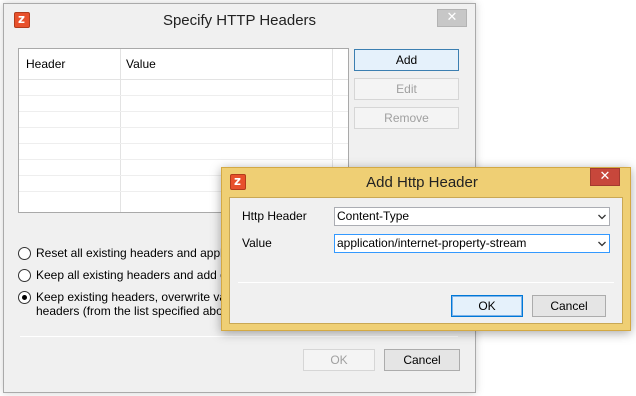 This screenshot has height=396, width=636. I want to click on value-field-value: application/internet-property-stream, so click(432, 243).